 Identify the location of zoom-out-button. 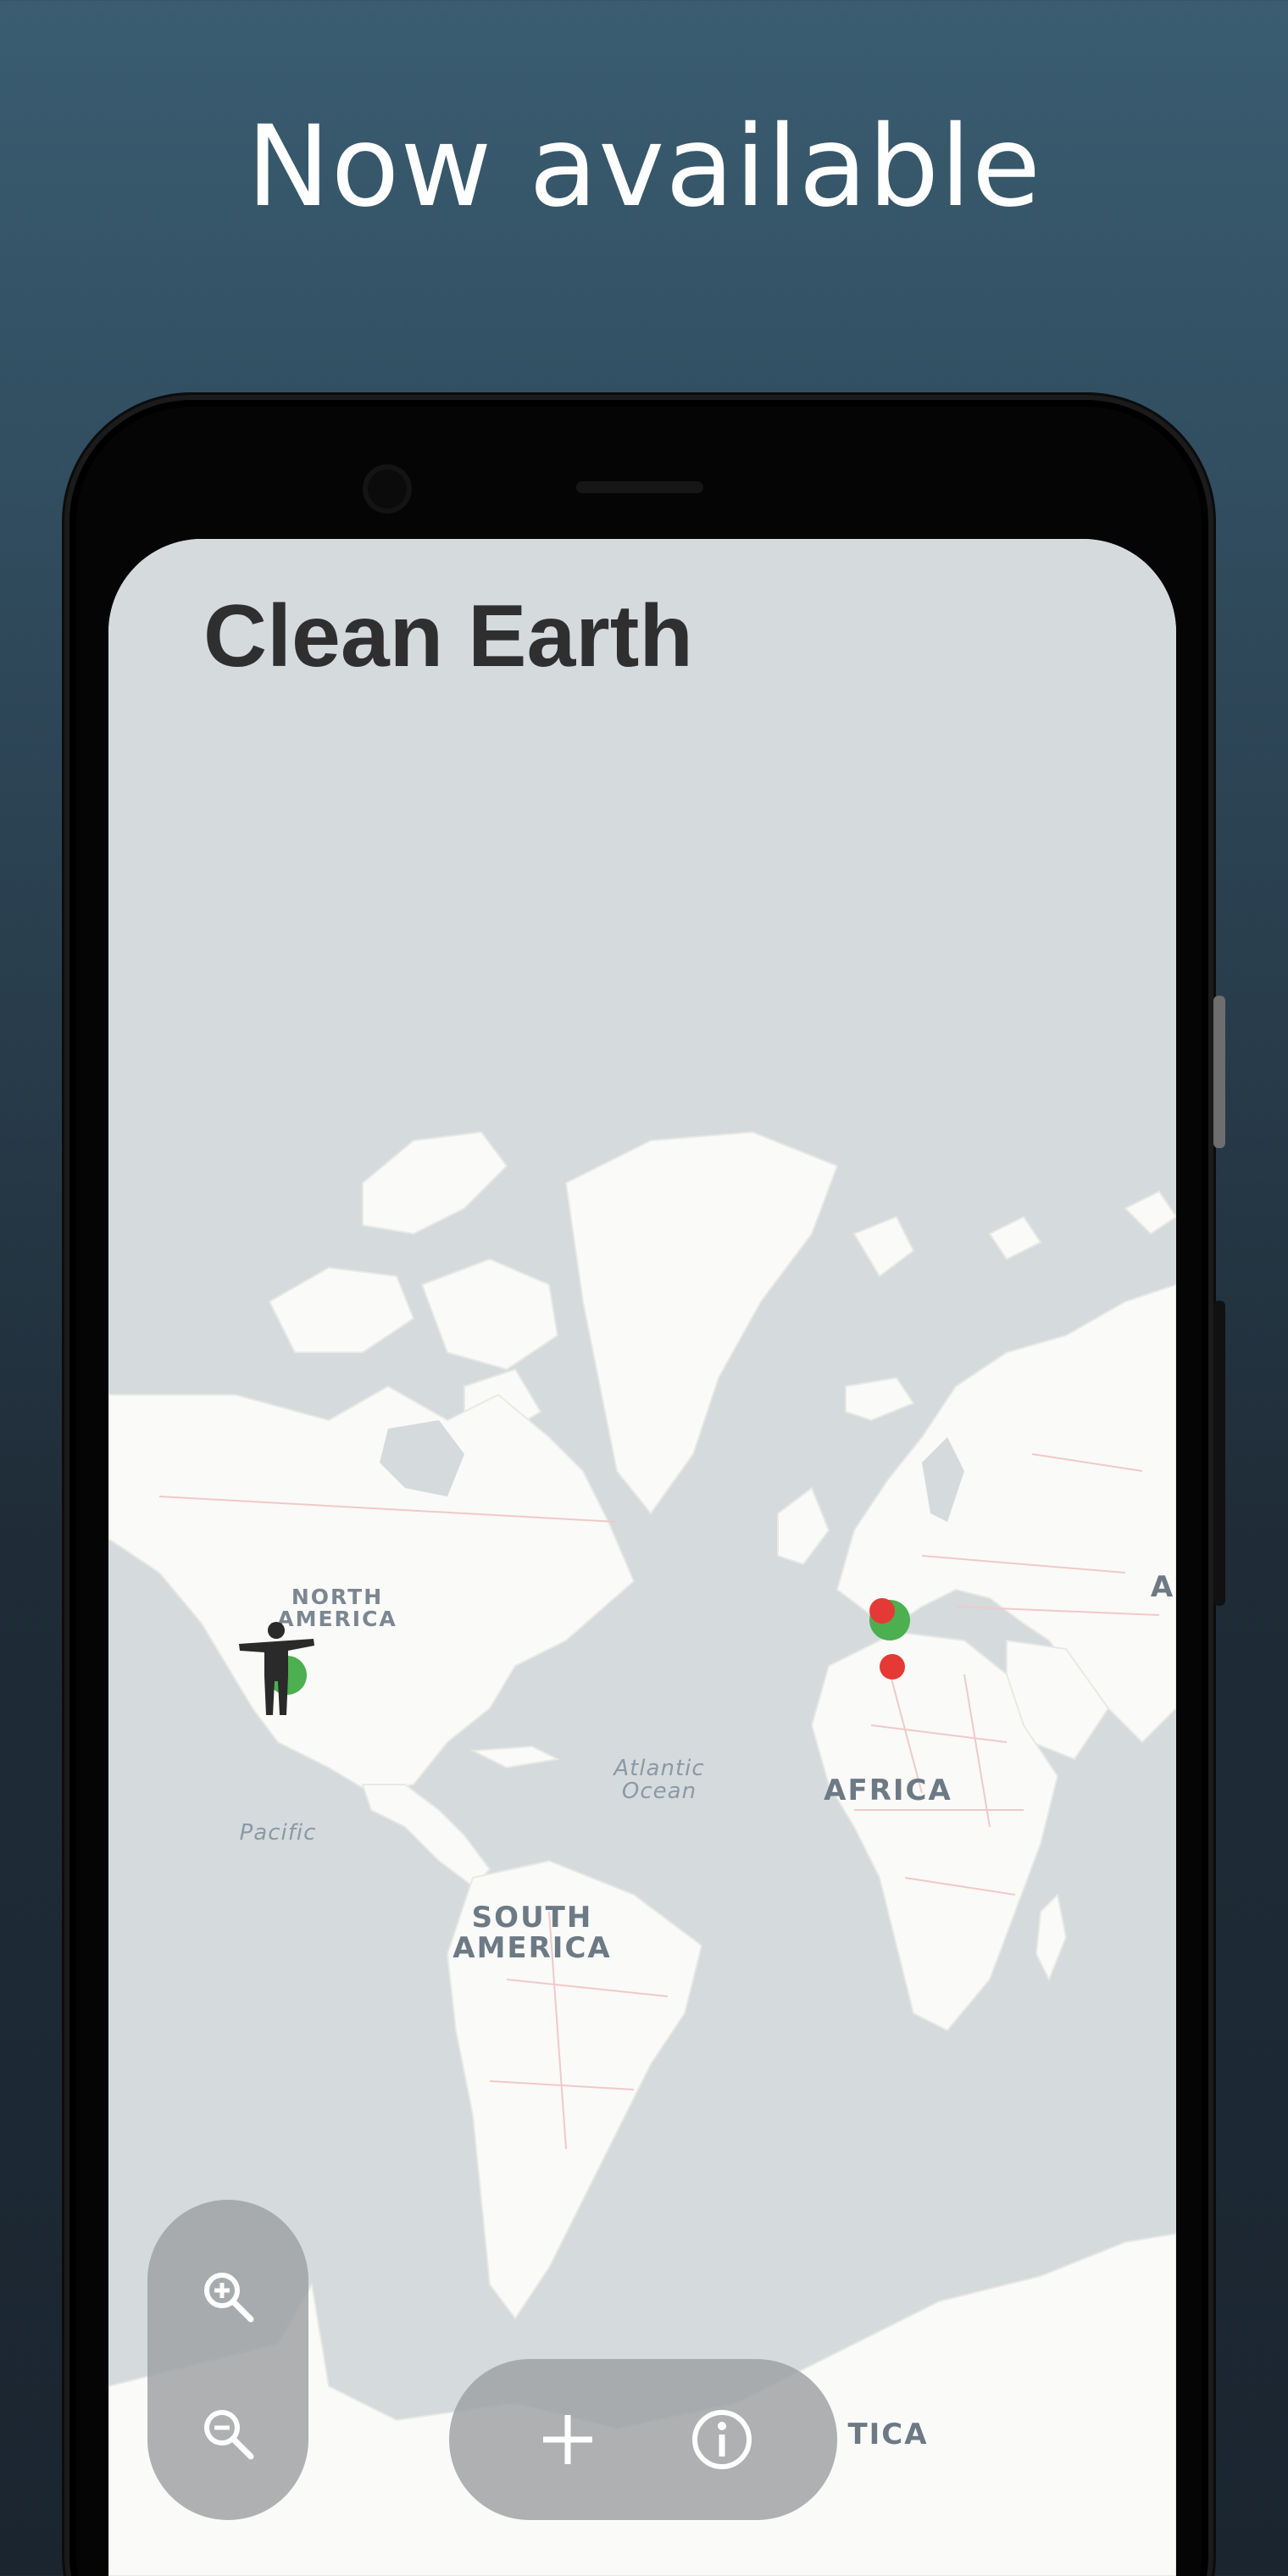
(228, 2433).